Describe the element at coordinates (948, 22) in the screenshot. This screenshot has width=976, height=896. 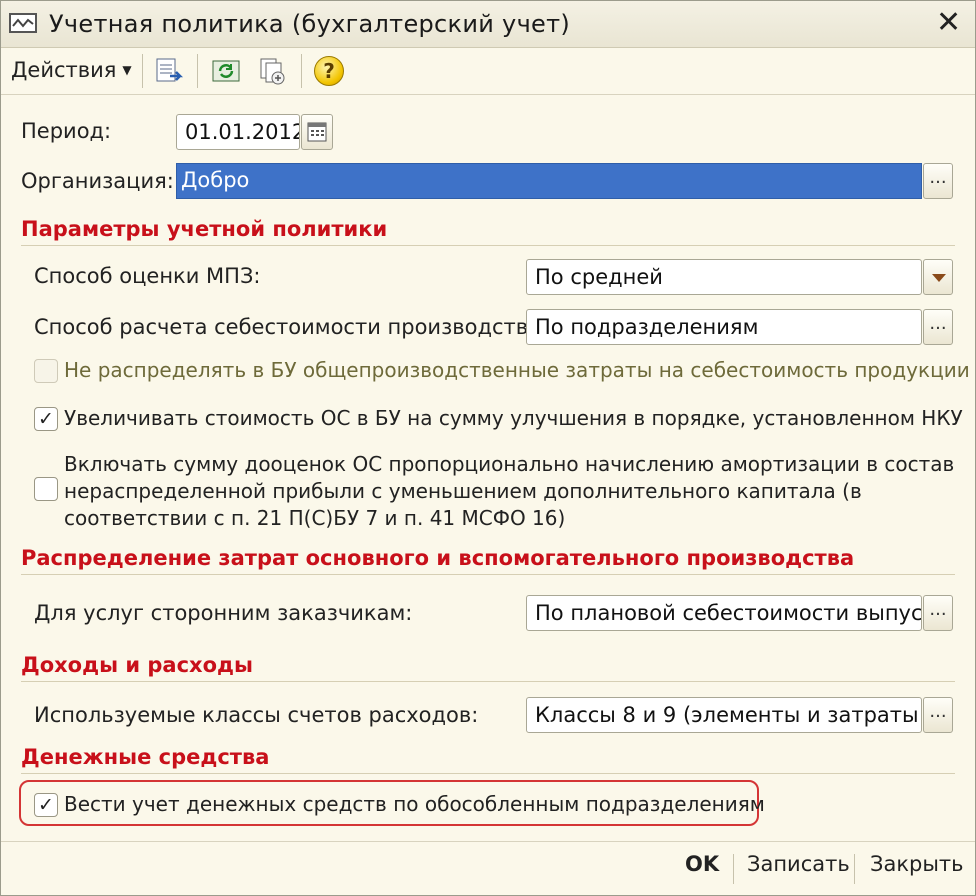
I see `close-icon: ✕` at that location.